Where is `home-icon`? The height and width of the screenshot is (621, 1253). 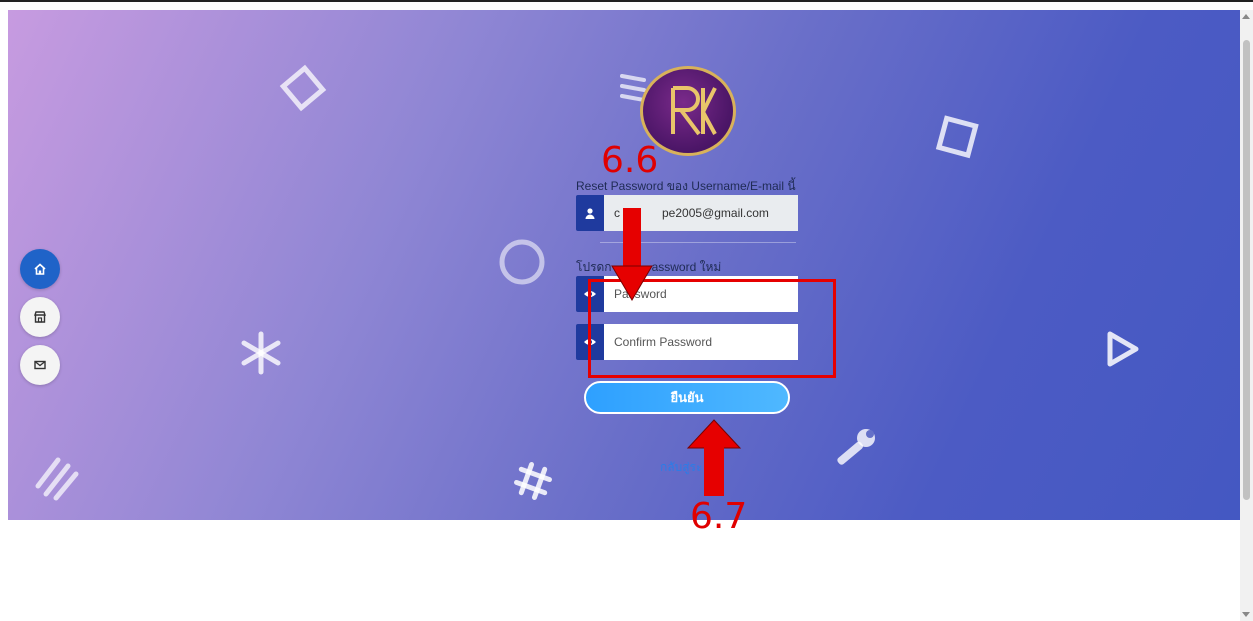
home-icon is located at coordinates (40, 269).